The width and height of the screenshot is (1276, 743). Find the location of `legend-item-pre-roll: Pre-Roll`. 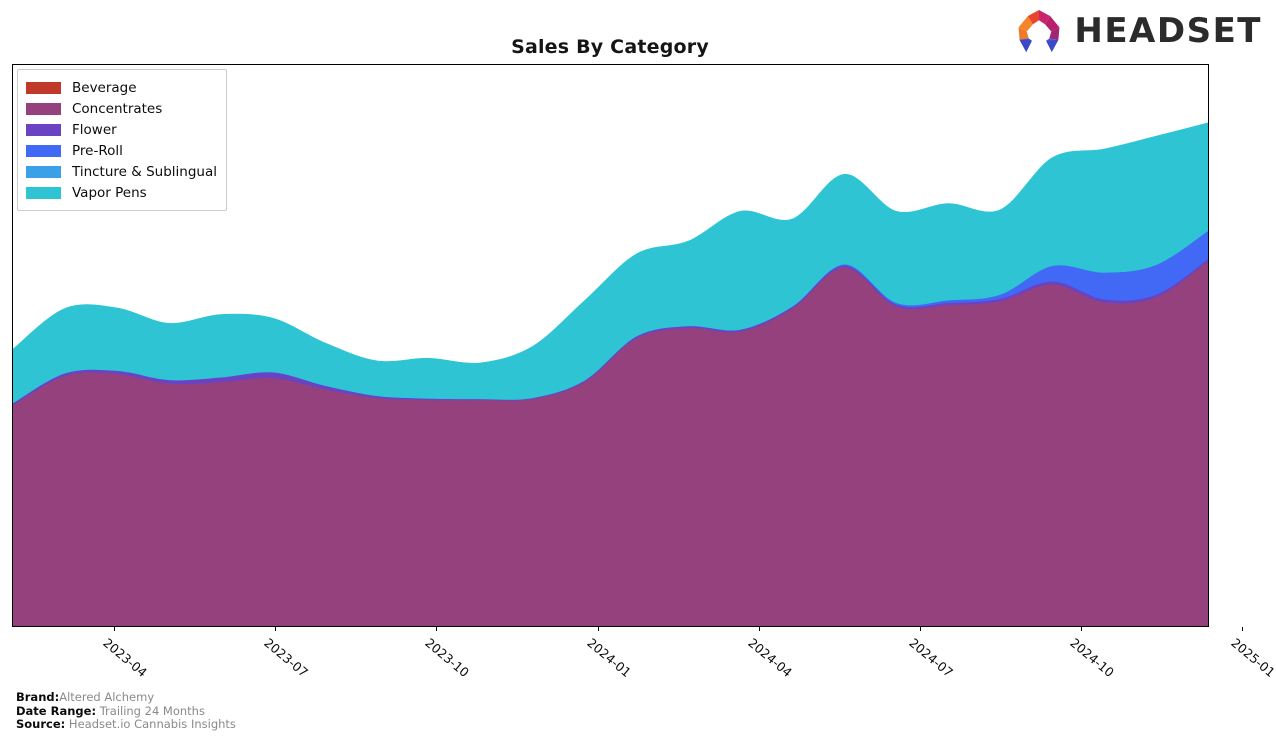

legend-item-pre-roll: Pre-Roll is located at coordinates (121, 150).